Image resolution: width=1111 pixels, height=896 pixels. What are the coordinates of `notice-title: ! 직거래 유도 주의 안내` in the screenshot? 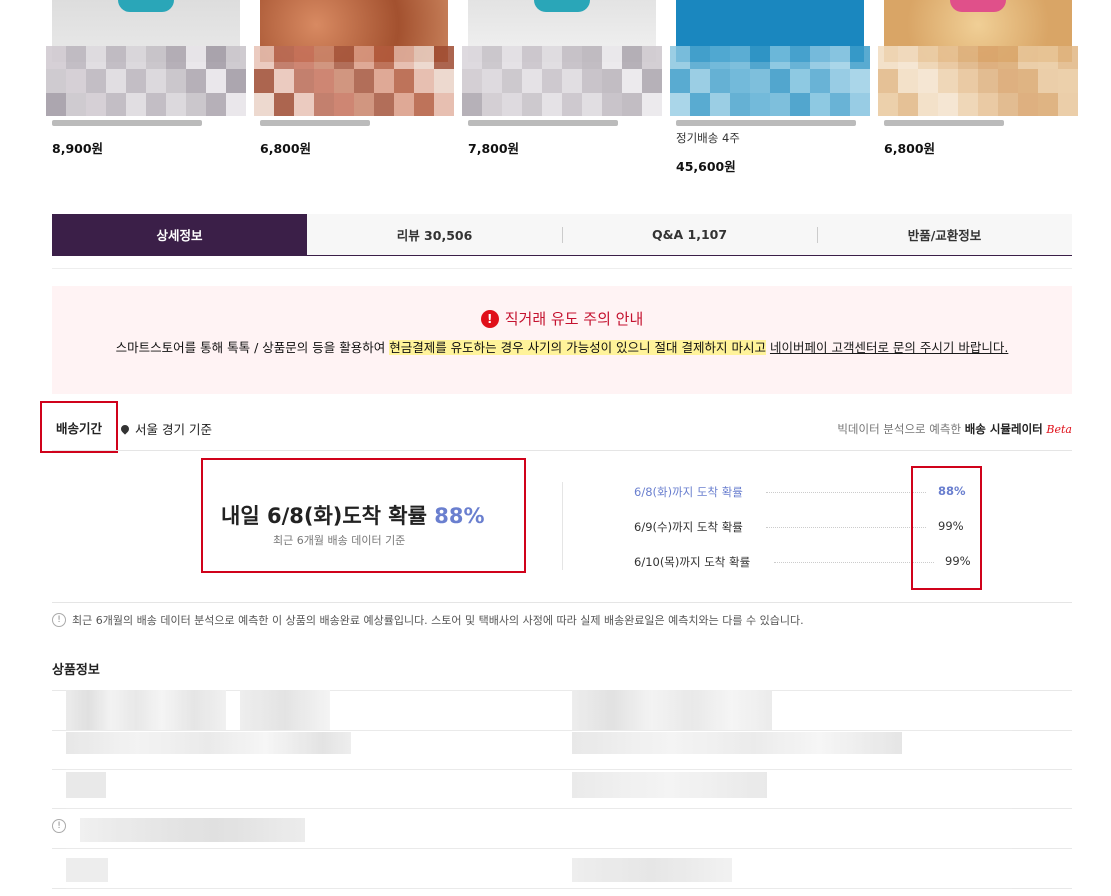 It's located at (562, 318).